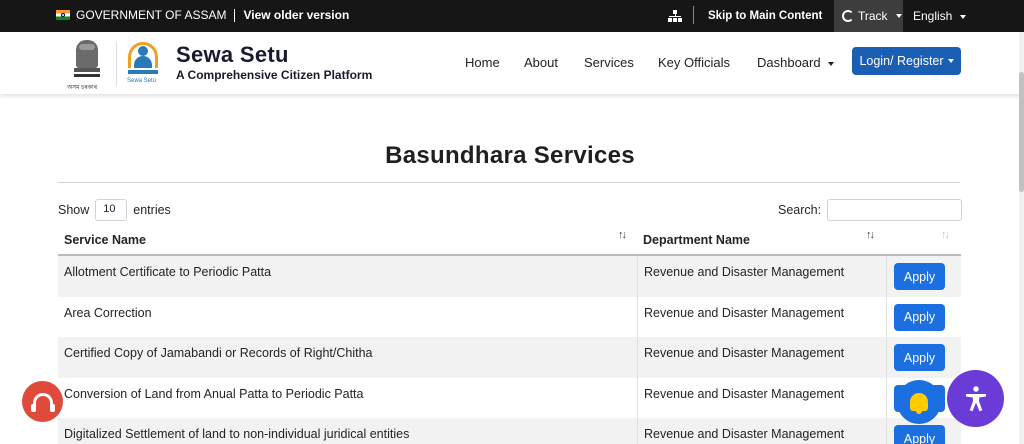  I want to click on language-dropdown: English, so click(939, 16).